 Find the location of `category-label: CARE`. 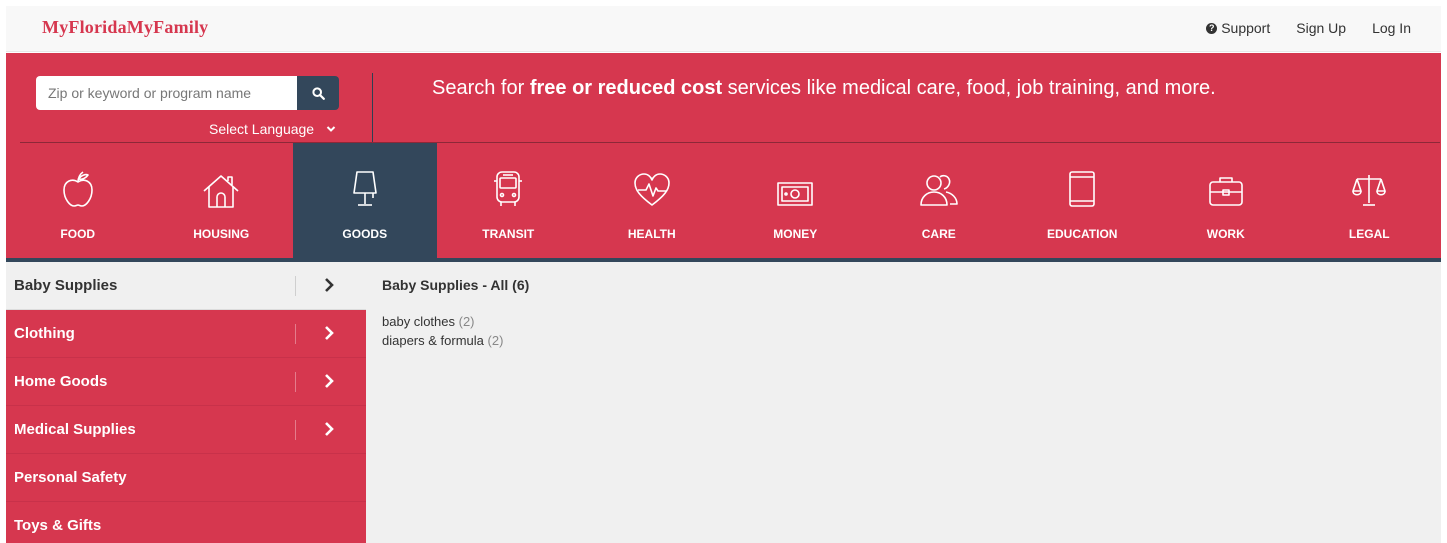

category-label: CARE is located at coordinates (938, 234).